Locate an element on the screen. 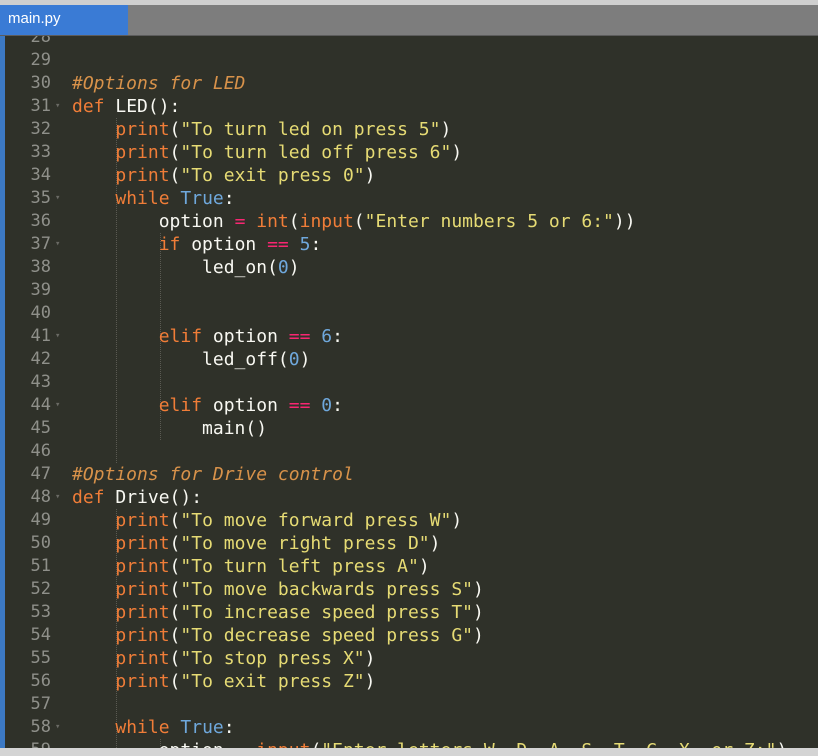 Image resolution: width=818 pixels, height=756 pixels. code-token: "To decrease speed press G" is located at coordinates (326, 635).